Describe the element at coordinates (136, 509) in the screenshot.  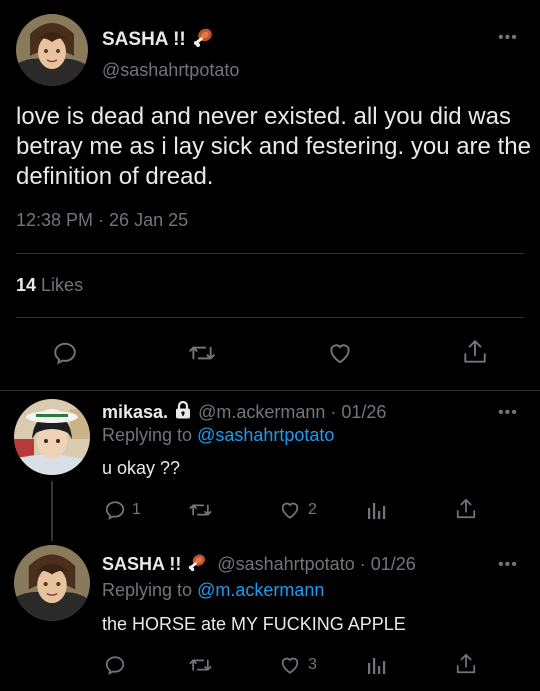
I see `reply-count: 1` at that location.